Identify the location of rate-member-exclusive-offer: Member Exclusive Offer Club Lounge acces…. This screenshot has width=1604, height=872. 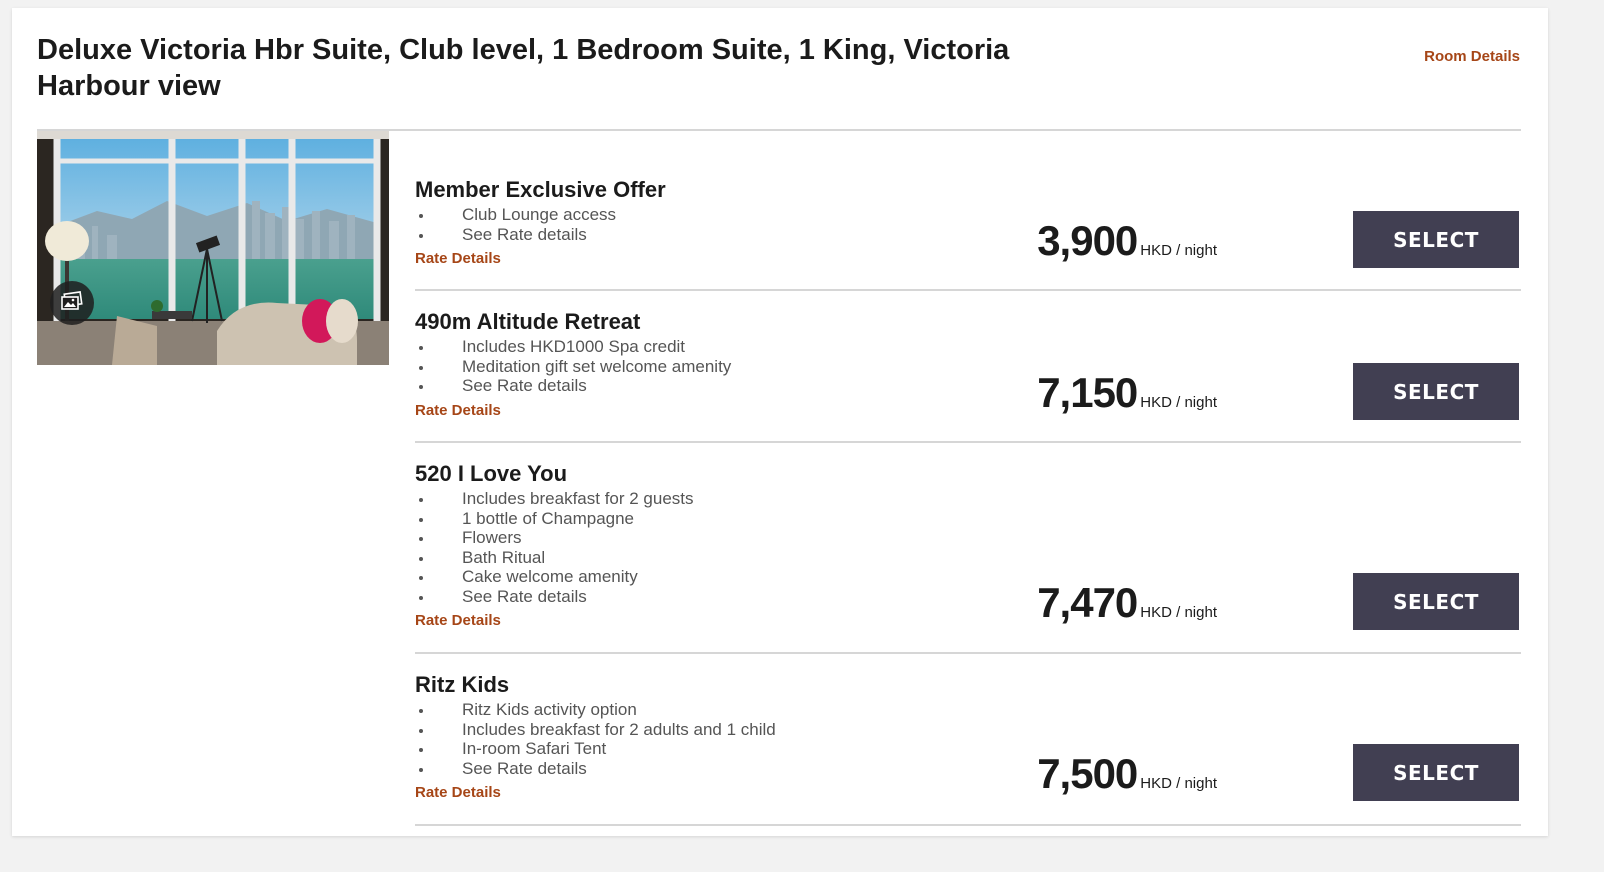
(968, 211).